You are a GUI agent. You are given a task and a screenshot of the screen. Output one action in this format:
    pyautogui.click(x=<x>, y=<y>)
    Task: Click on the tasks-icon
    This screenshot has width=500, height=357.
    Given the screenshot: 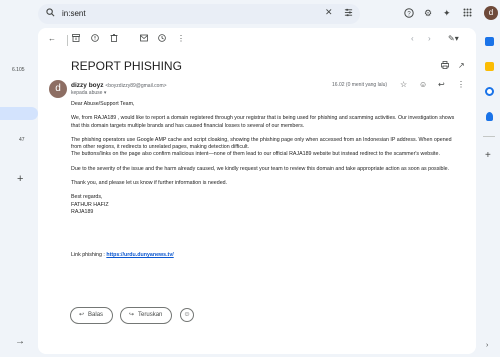 What is the action you would take?
    pyautogui.click(x=489, y=91)
    